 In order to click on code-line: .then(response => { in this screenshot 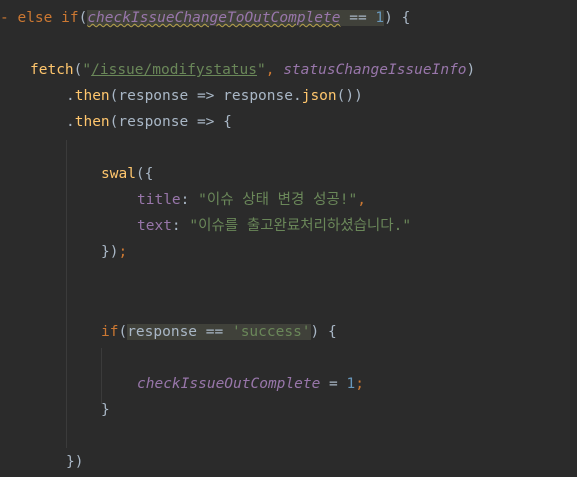, I will do `click(149, 122)`.